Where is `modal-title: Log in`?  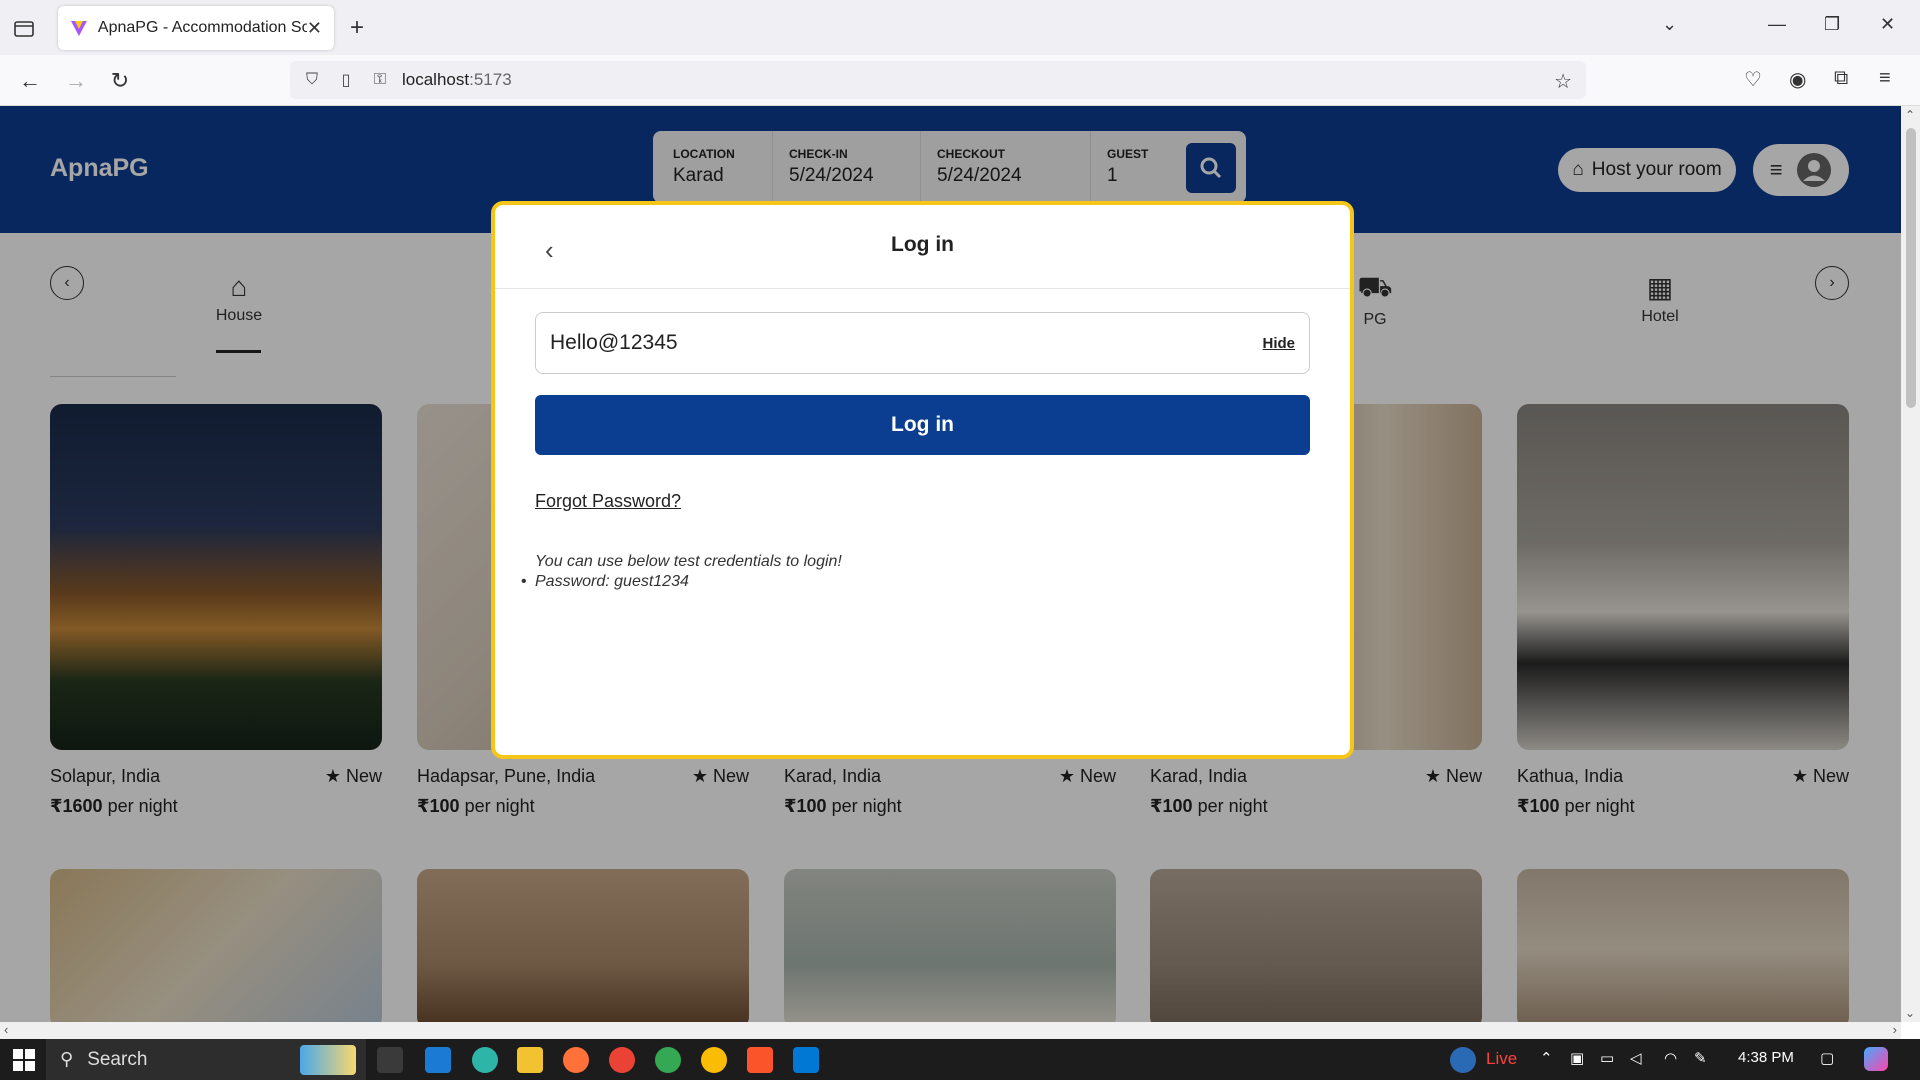 modal-title: Log in is located at coordinates (922, 244).